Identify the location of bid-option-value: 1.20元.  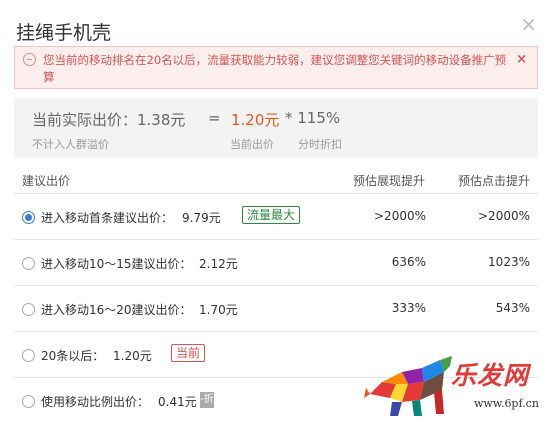
(132, 356).